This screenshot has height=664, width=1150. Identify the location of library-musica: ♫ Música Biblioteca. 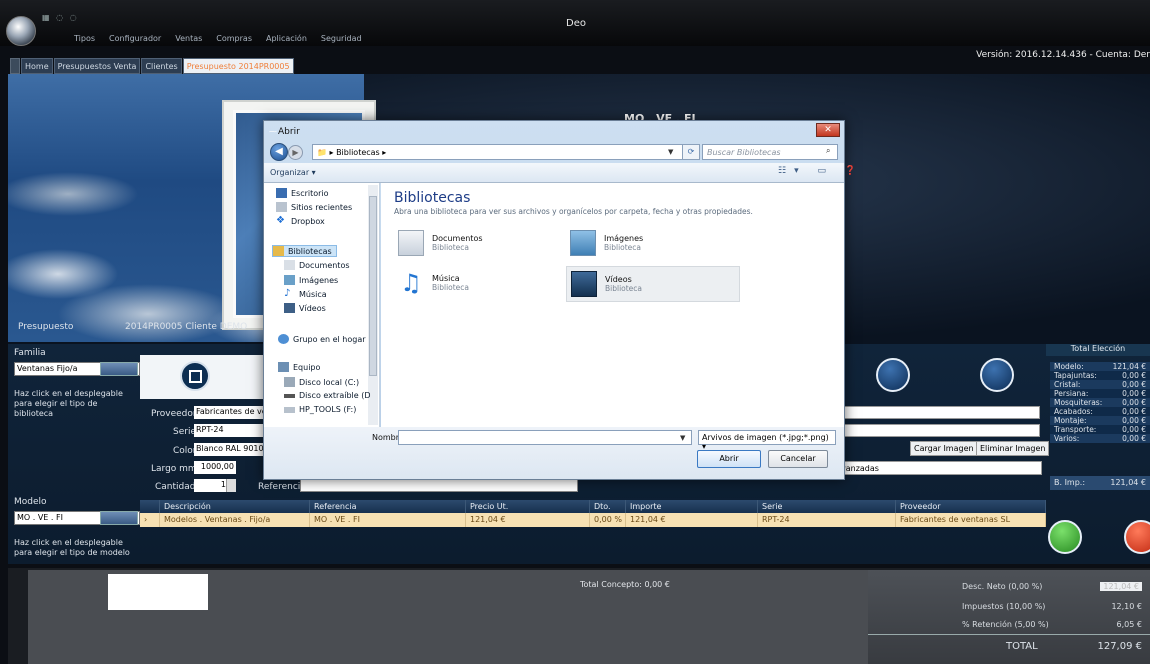
(433, 283).